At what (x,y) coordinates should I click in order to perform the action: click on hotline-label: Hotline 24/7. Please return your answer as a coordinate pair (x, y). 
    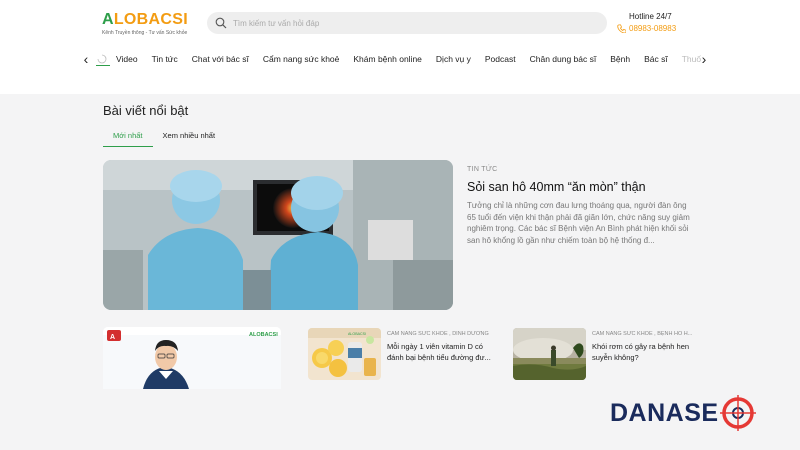
    Looking at the image, I should click on (650, 16).